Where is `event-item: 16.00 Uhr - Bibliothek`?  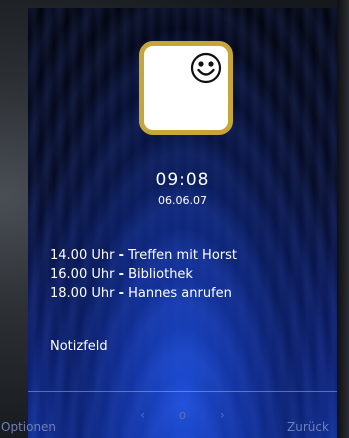 event-item: 16.00 Uhr - Bibliothek is located at coordinates (143, 274).